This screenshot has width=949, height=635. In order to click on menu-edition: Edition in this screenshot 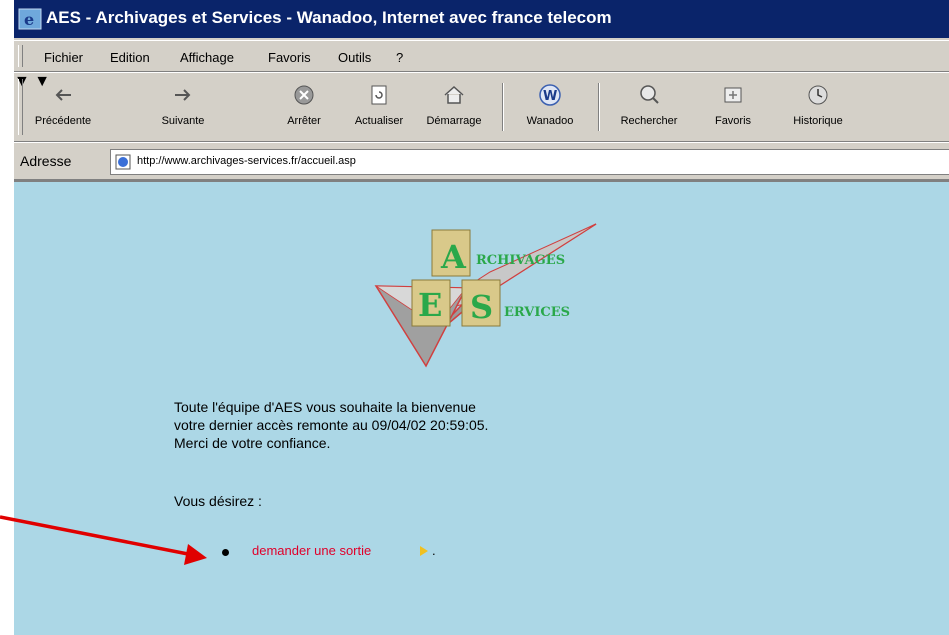, I will do `click(130, 57)`.